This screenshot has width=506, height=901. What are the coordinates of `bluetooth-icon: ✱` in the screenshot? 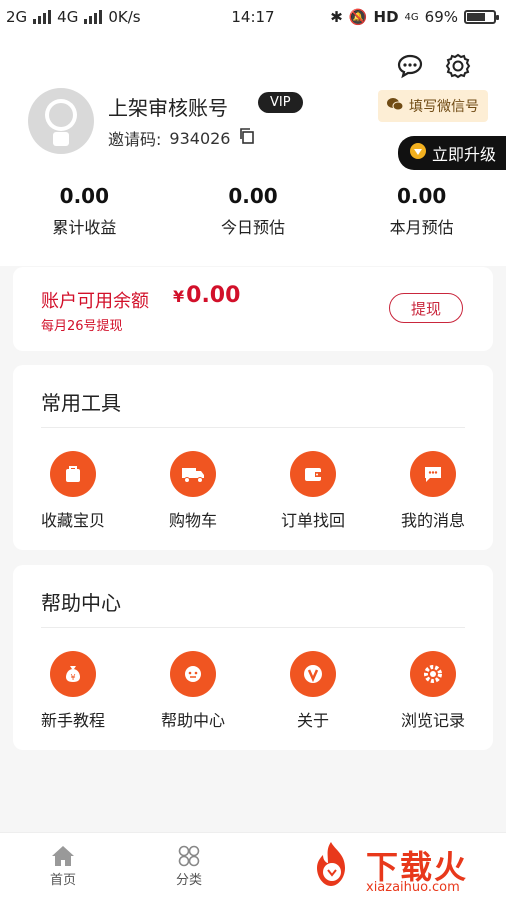 It's located at (336, 17).